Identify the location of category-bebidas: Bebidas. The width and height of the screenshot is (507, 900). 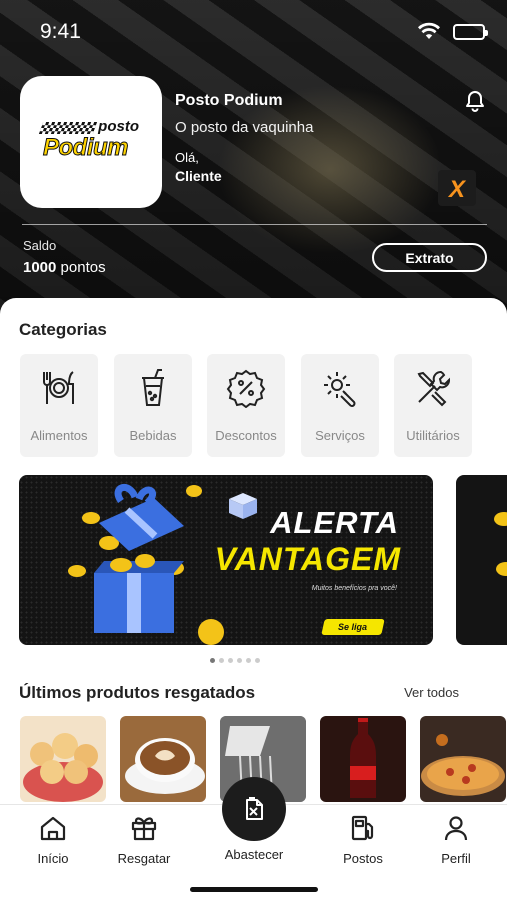
(153, 405).